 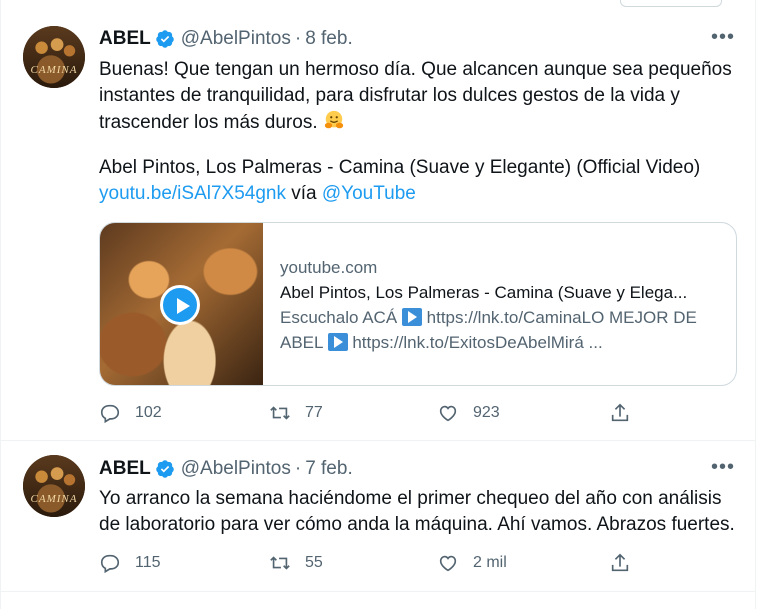 I want to click on like-button: 2 mil, so click(x=472, y=563).